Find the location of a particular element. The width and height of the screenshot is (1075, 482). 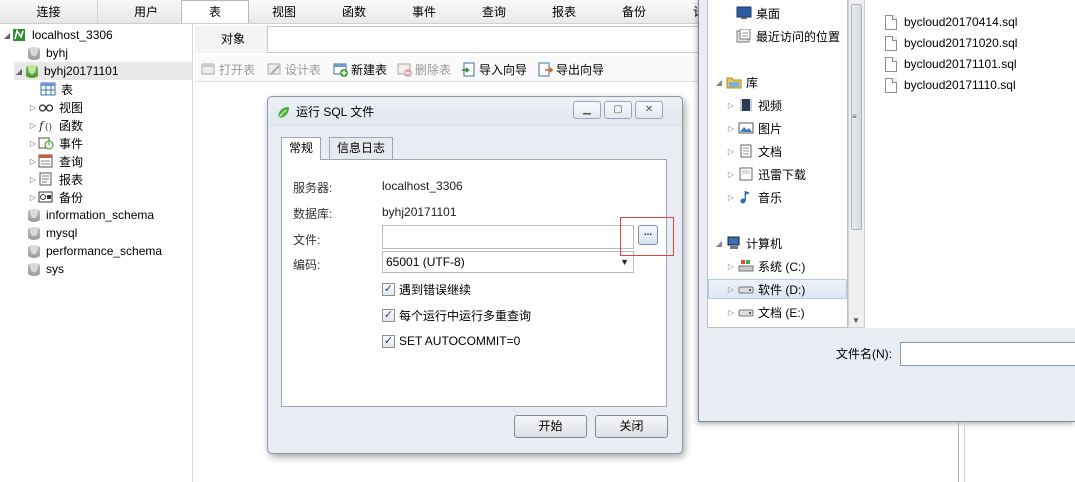

tree-database-byhj20171101: ◢ byhj20171101 is located at coordinates (103, 71).